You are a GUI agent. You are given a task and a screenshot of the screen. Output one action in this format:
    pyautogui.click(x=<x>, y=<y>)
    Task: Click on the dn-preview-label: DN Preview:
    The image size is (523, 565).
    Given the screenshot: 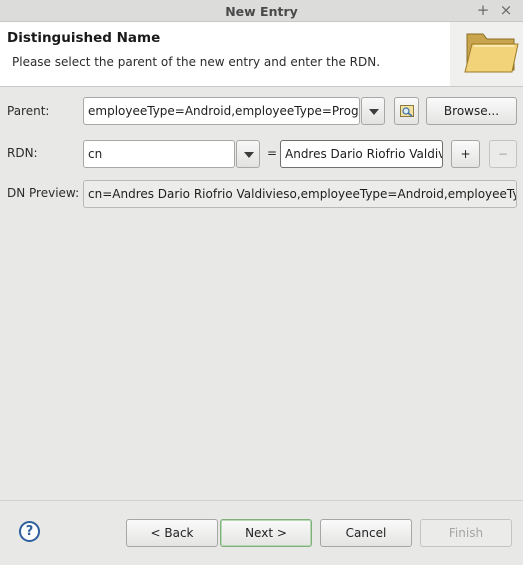 What is the action you would take?
    pyautogui.click(x=43, y=193)
    